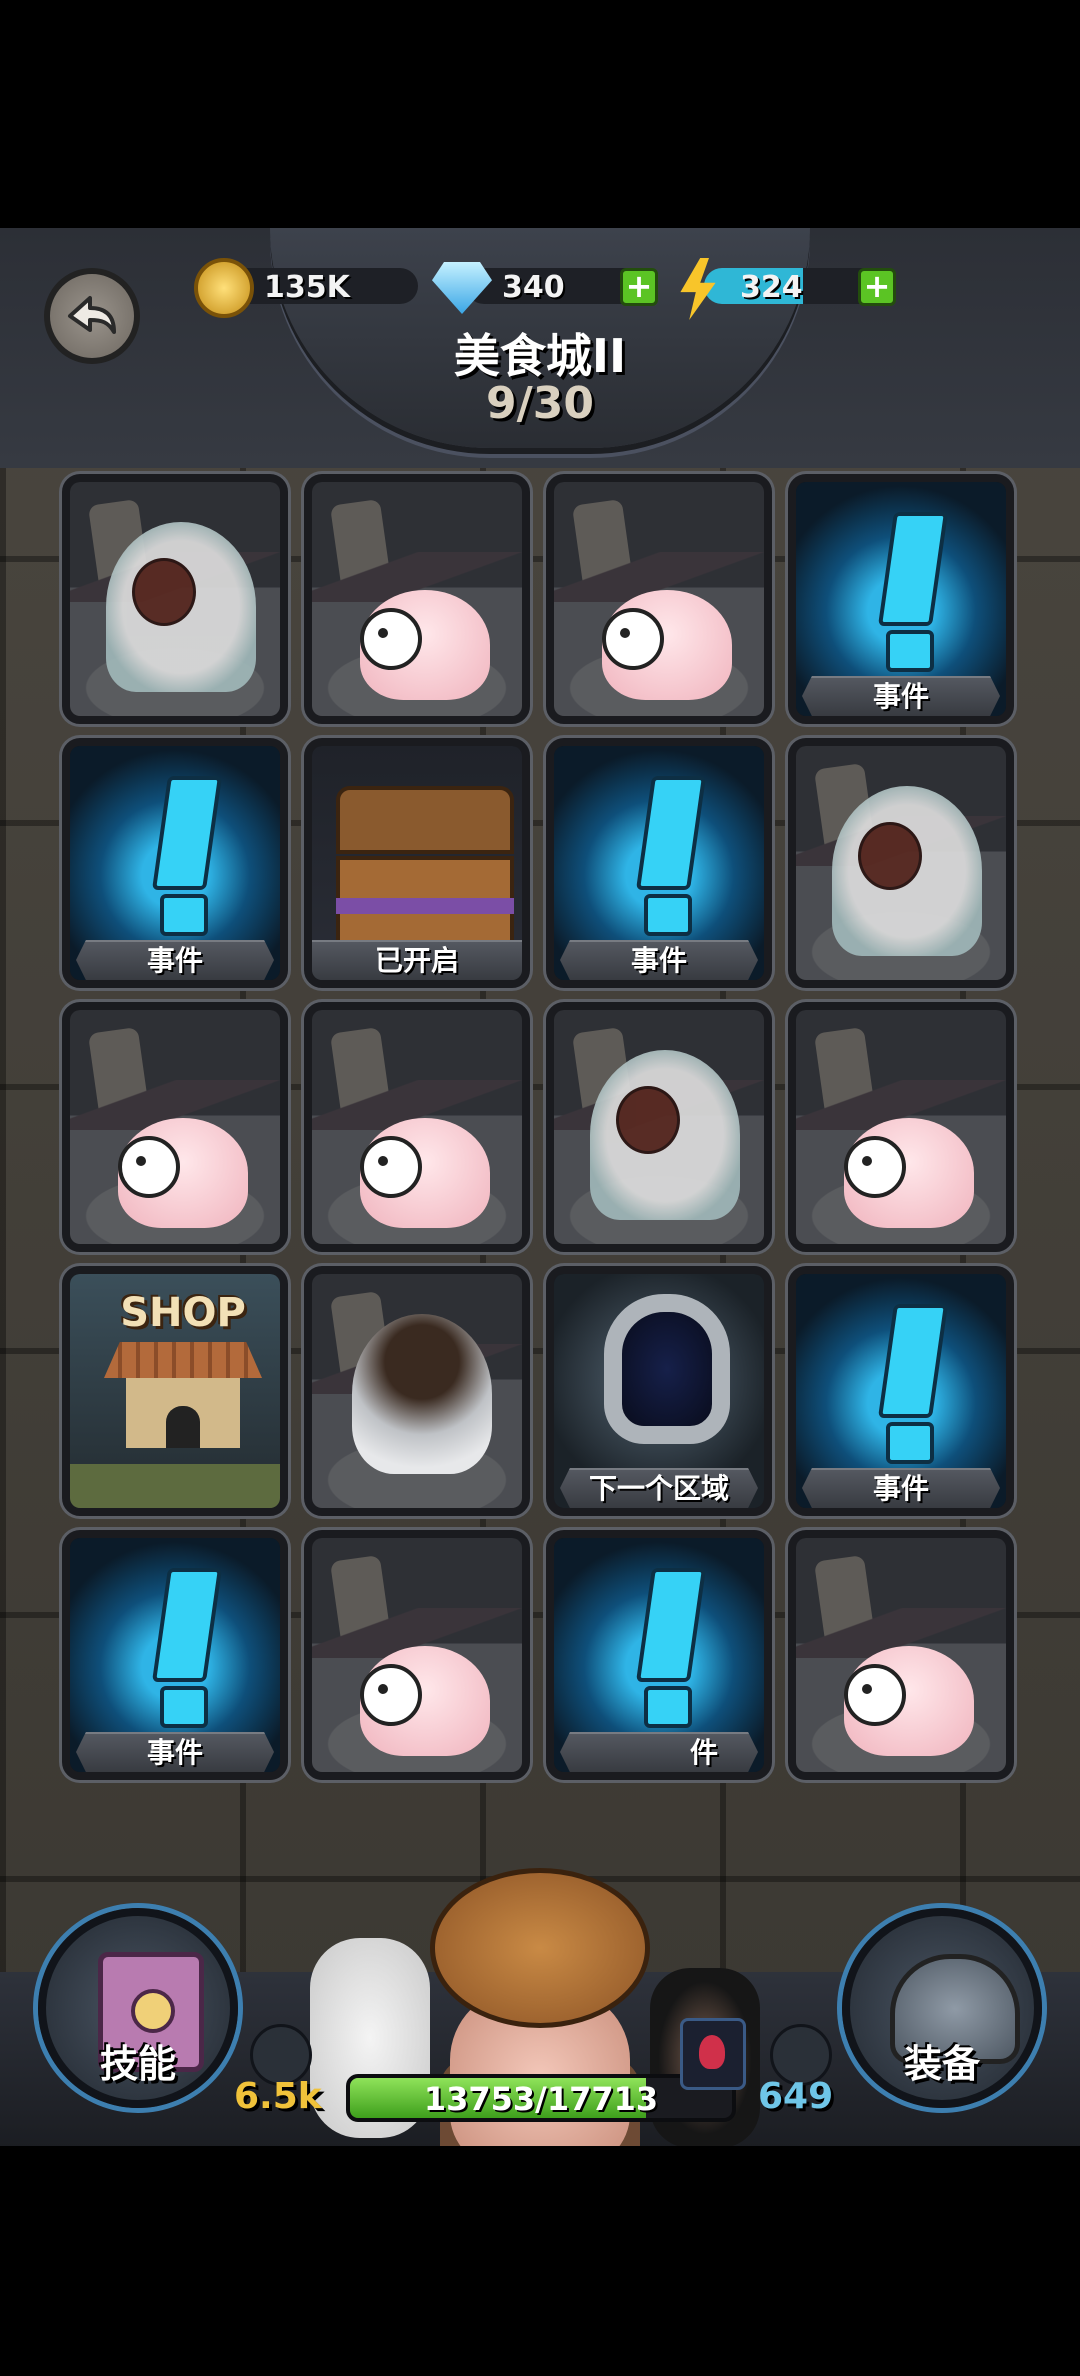 Image resolution: width=1080 pixels, height=2376 pixels. Describe the element at coordinates (659, 1752) in the screenshot. I see `card-label: 件` at that location.